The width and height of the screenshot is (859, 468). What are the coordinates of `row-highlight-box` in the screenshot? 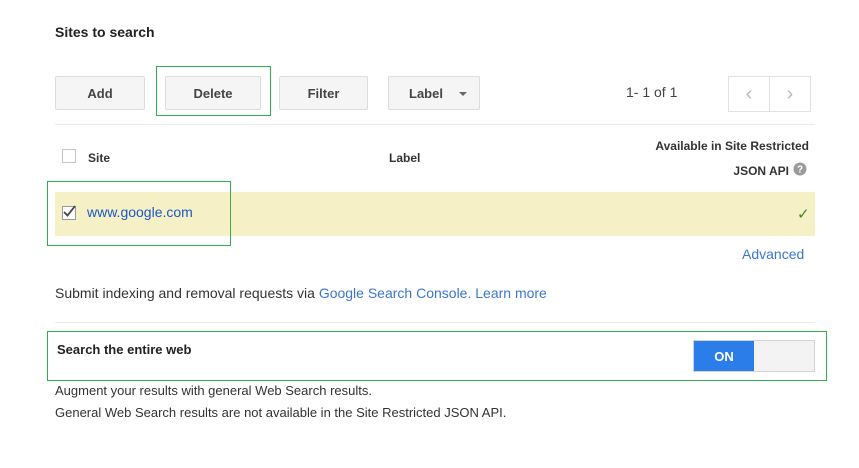 It's located at (139, 213).